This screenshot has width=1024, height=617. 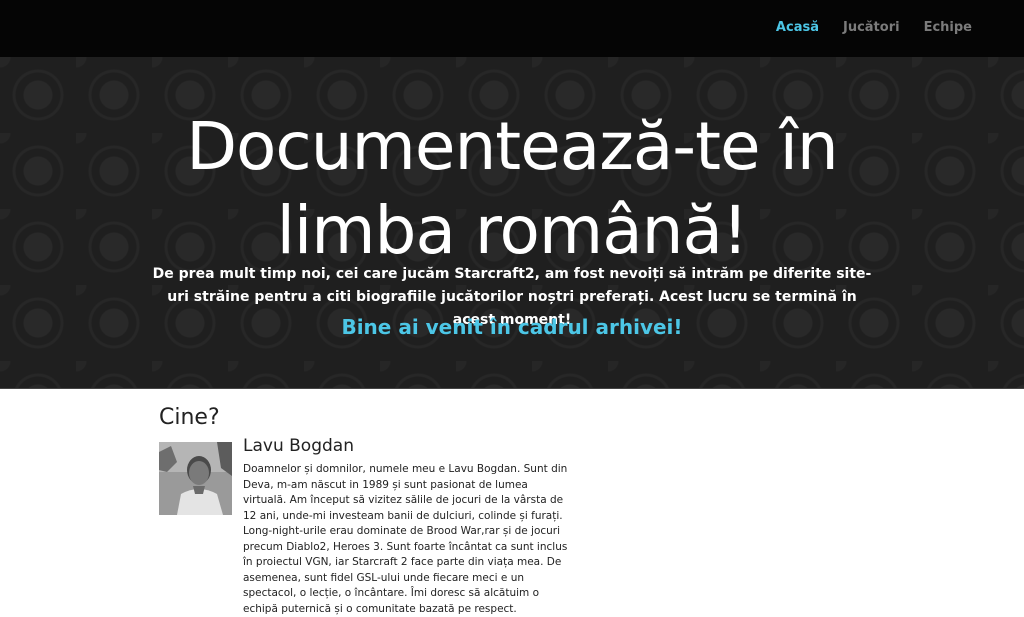 I want to click on member-avatar, so click(x=195, y=478).